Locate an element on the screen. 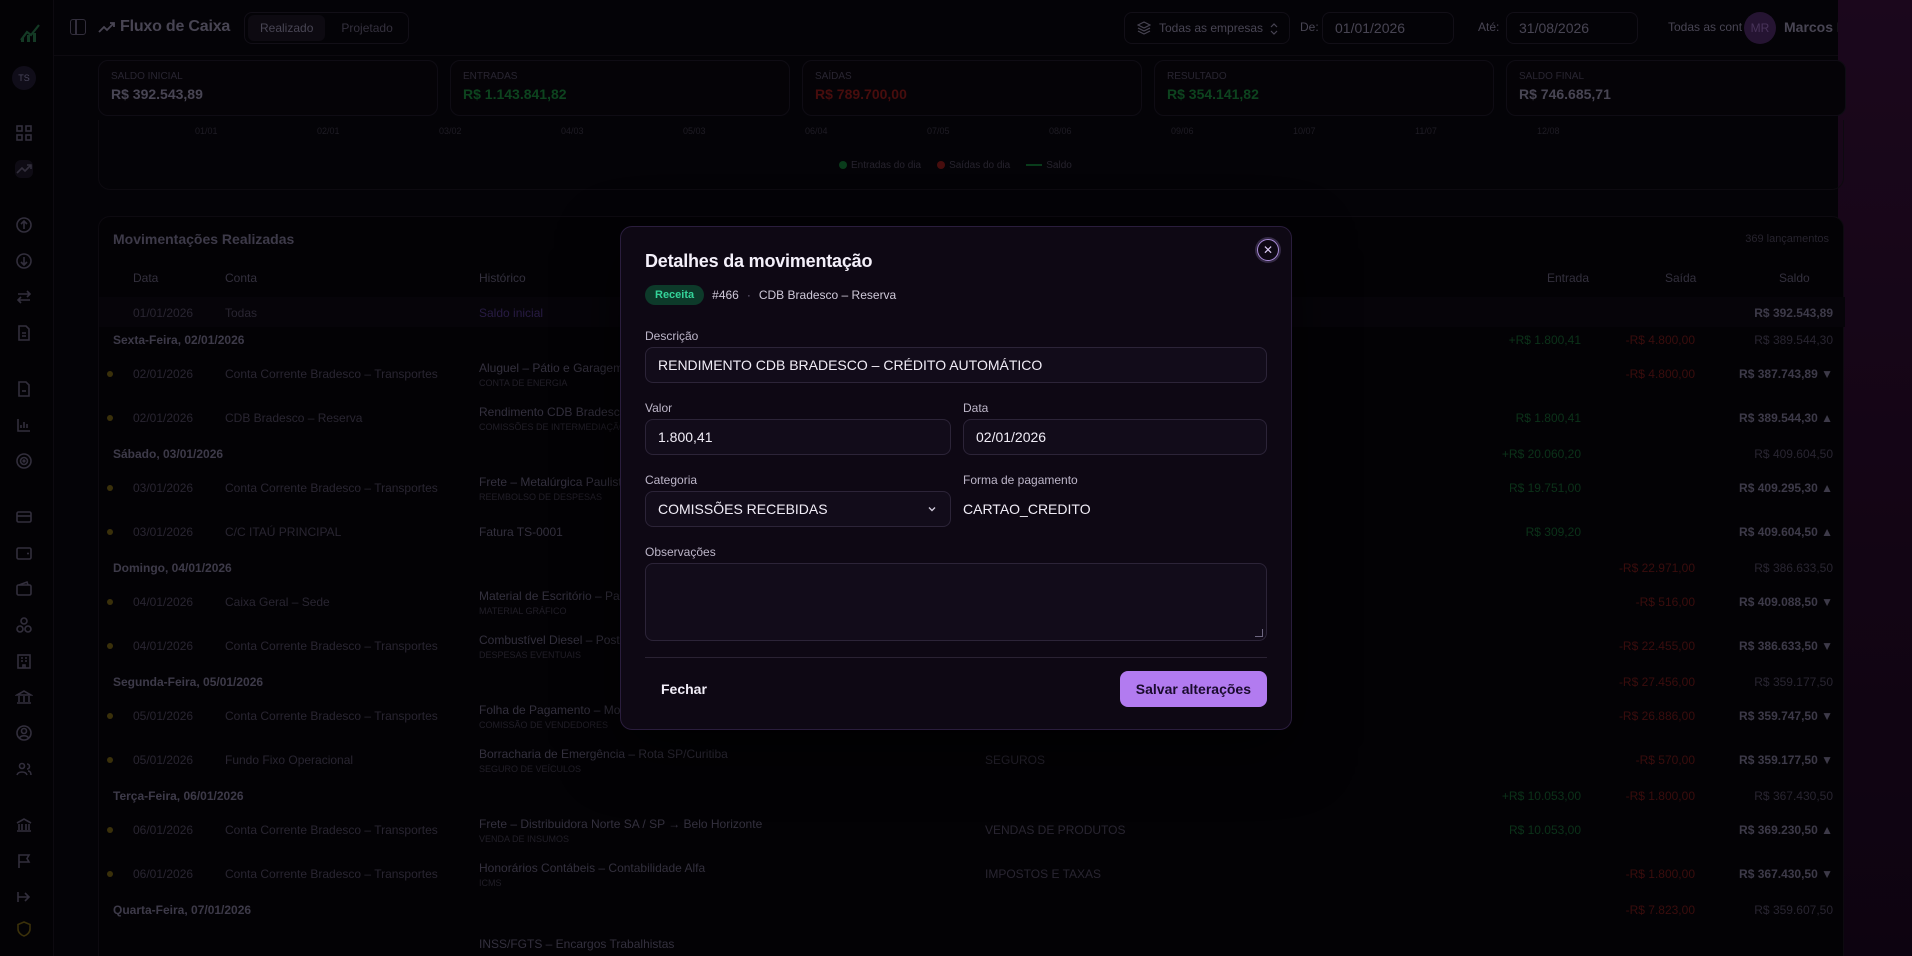  dialog-title: Detalhes da movimentação is located at coordinates (759, 261).